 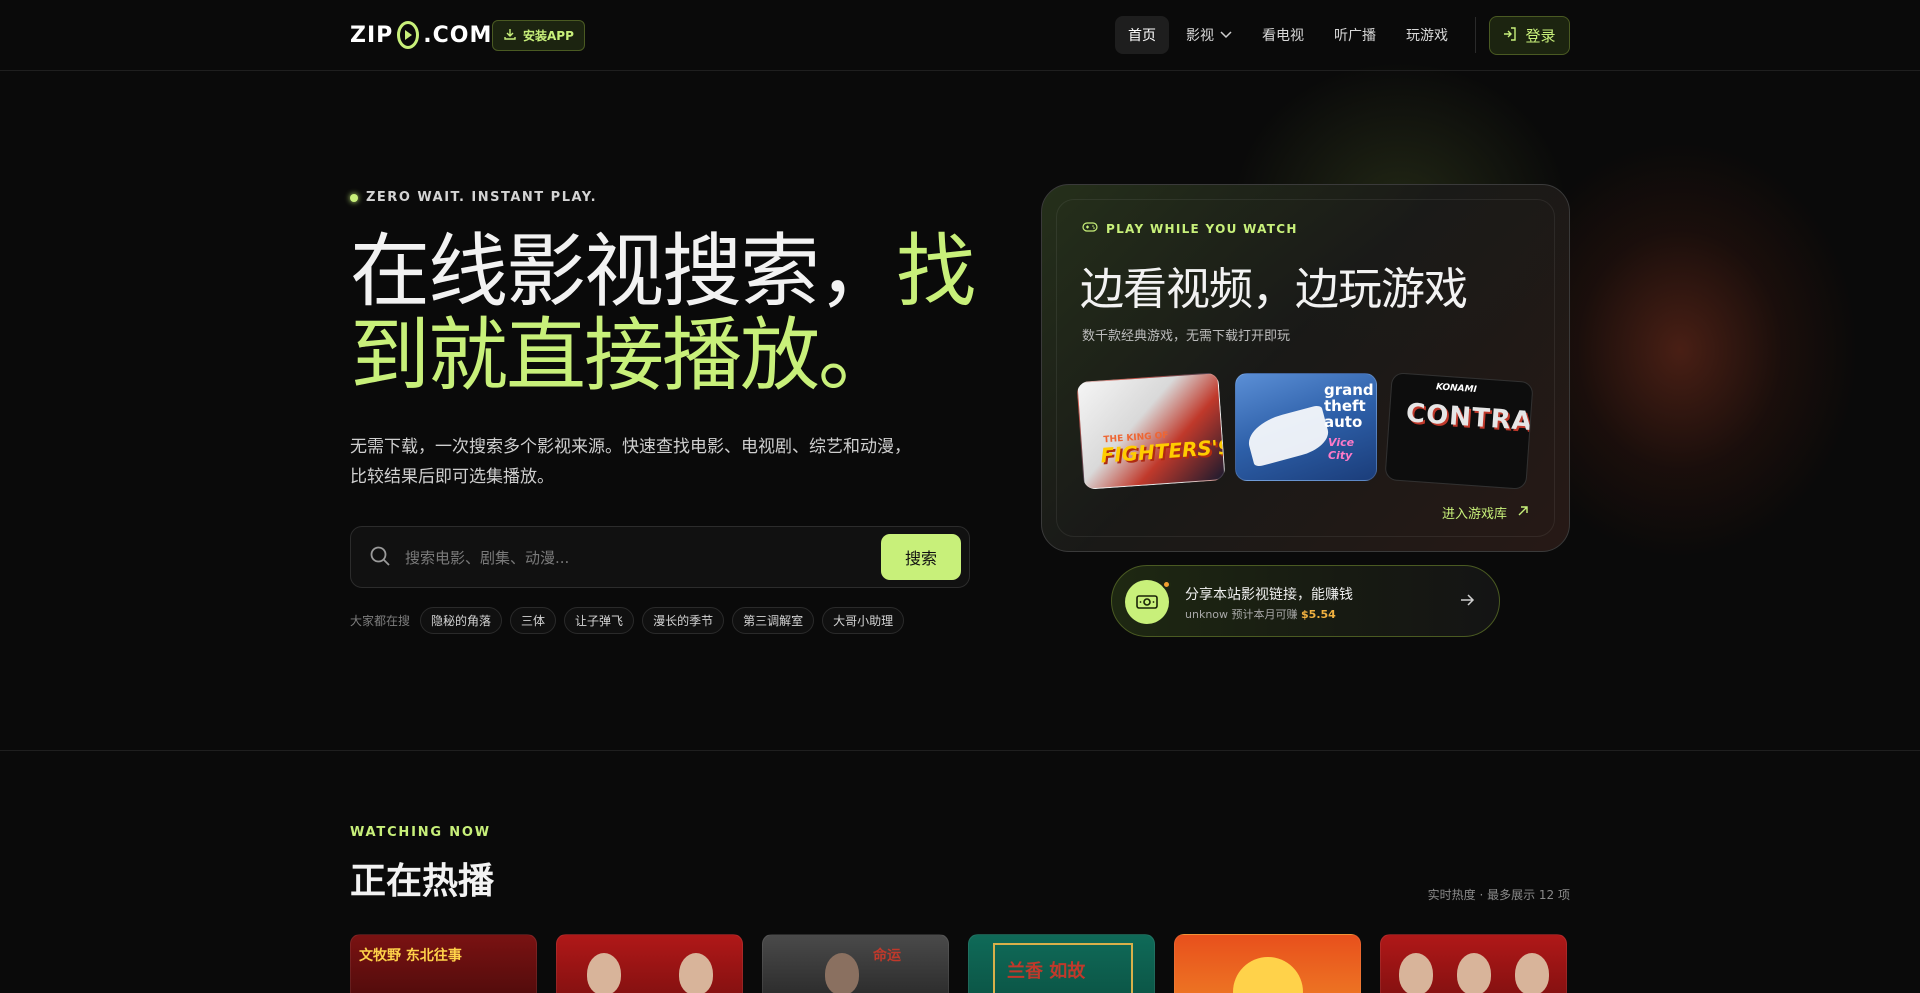 I want to click on hot-search-chip: 三体, so click(x=533, y=620).